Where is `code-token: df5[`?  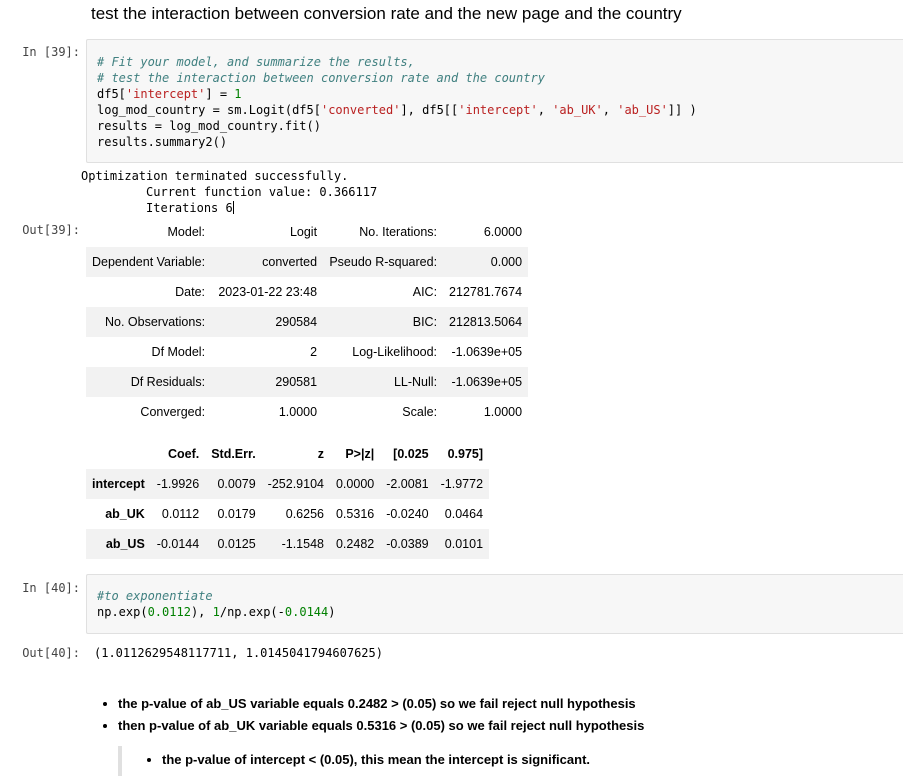
code-token: df5[ is located at coordinates (111, 94).